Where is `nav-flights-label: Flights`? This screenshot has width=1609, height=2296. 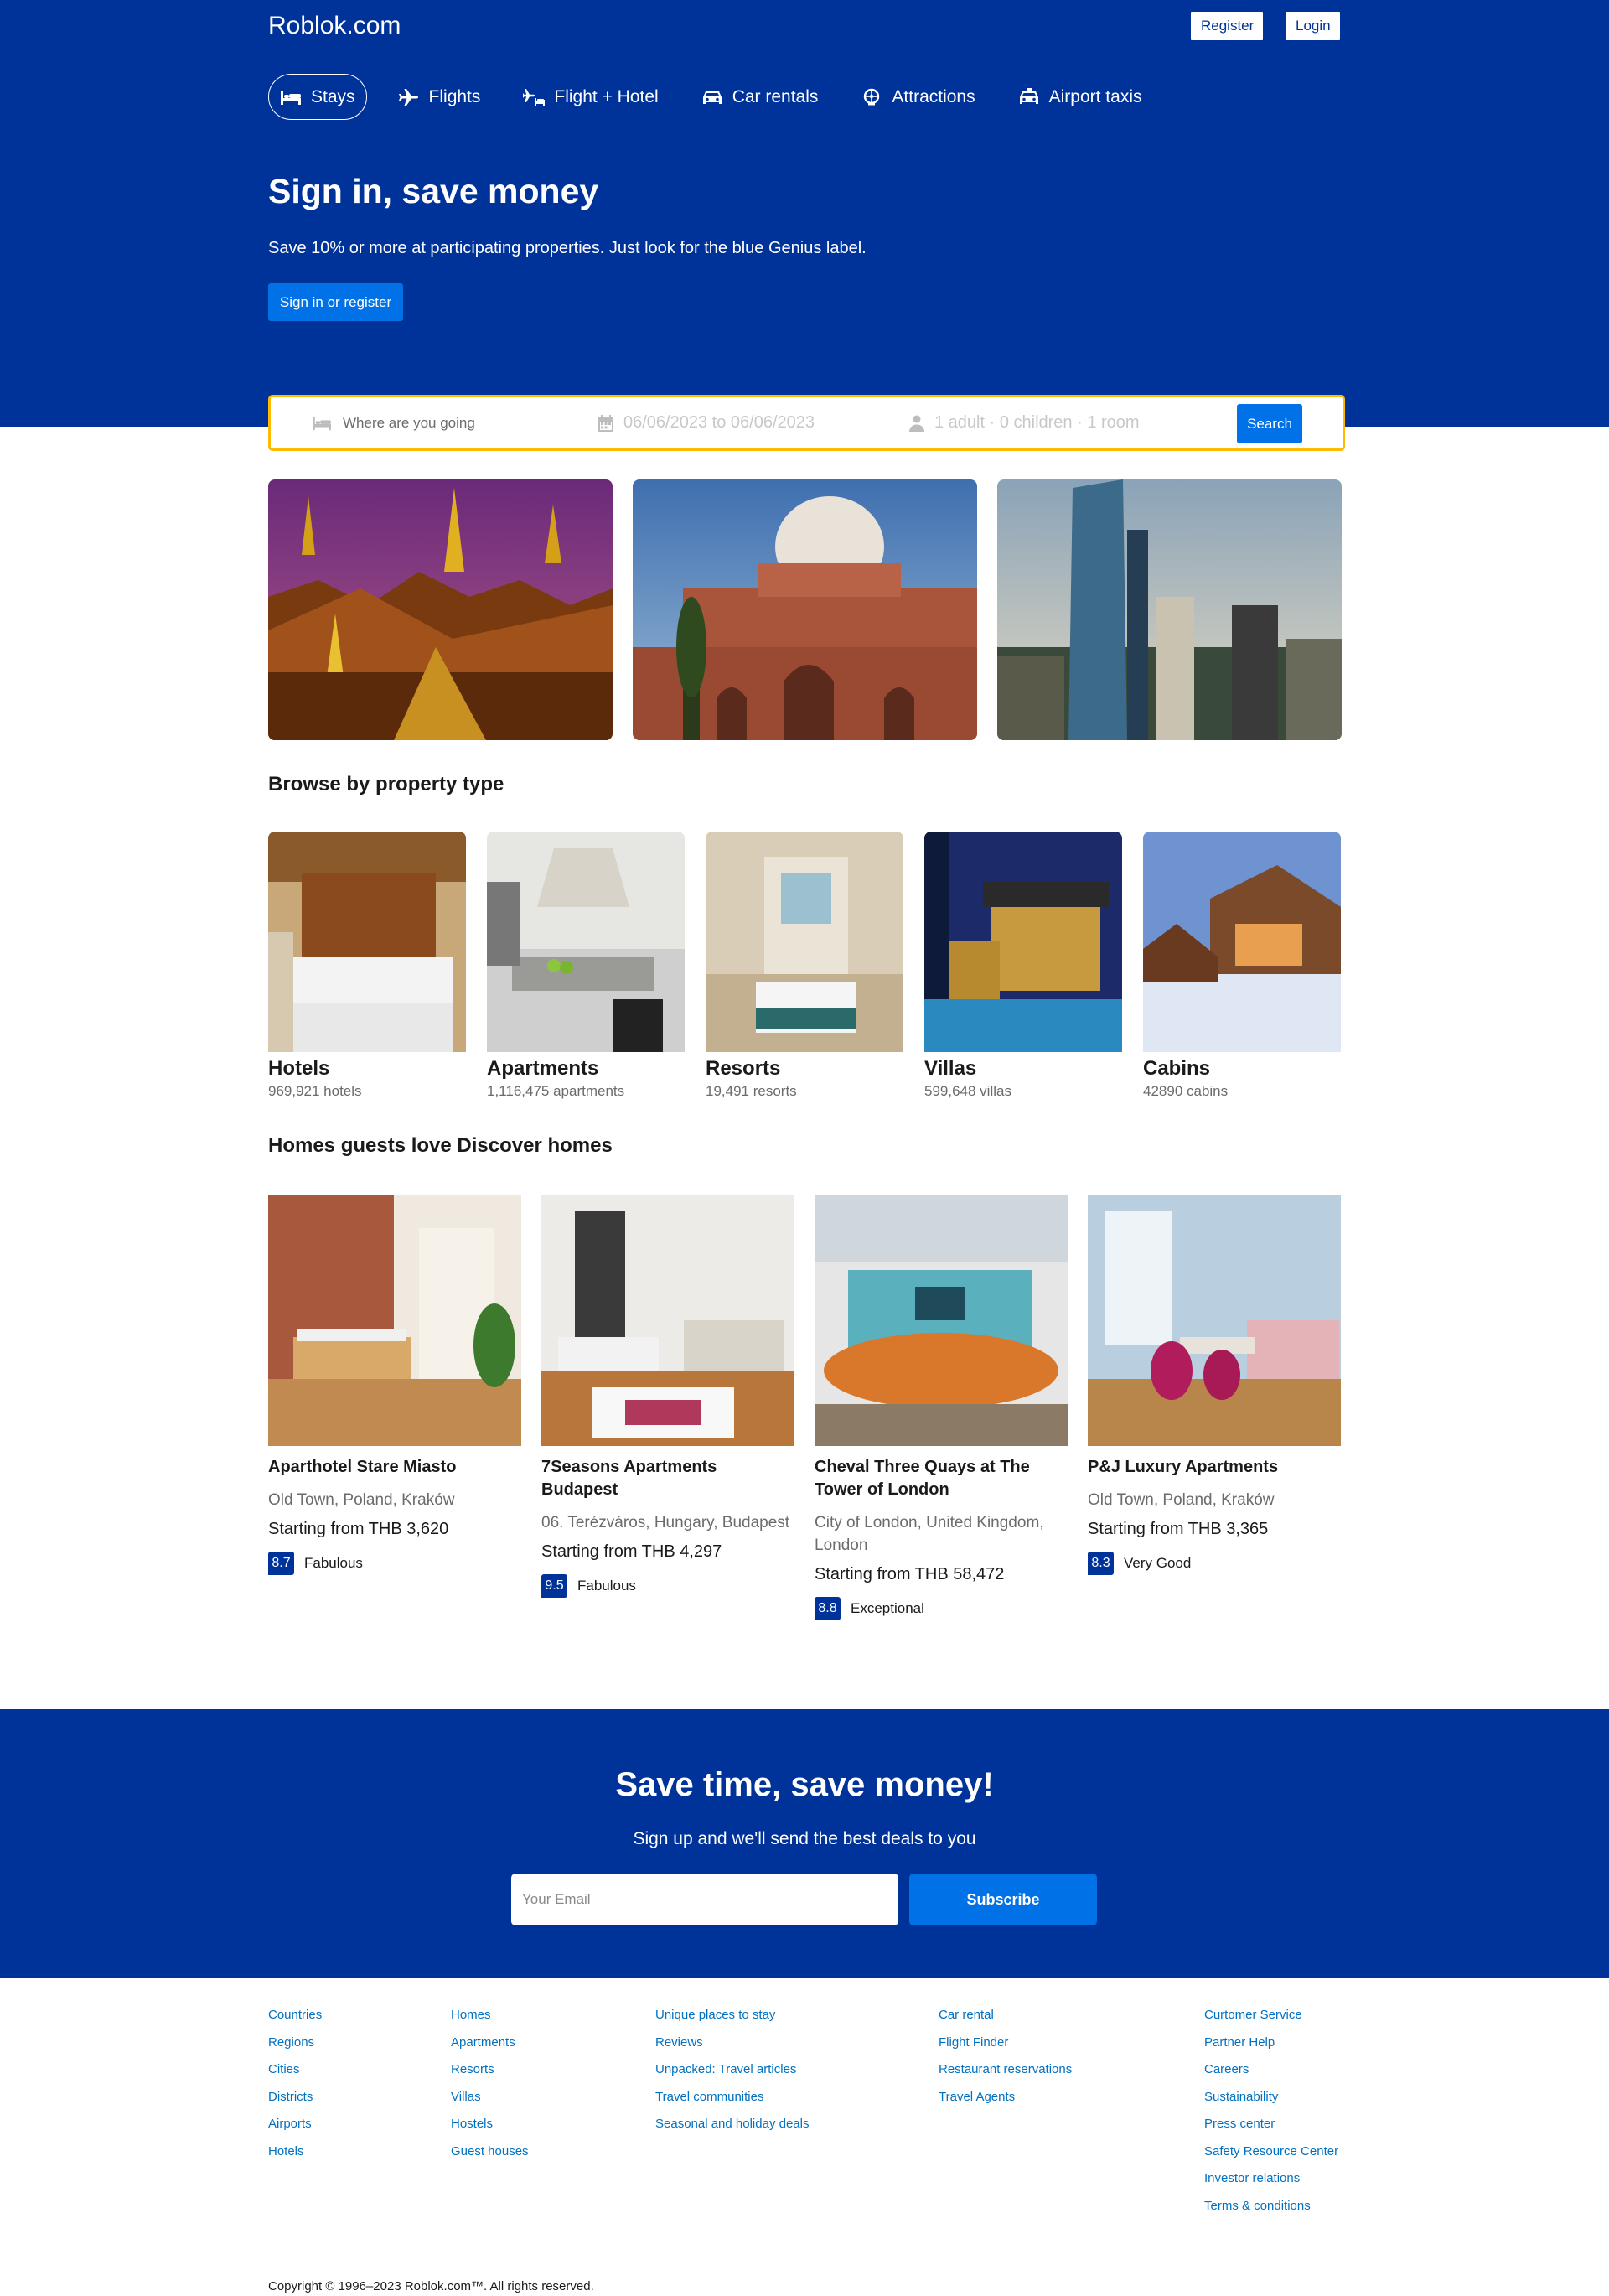
nav-flights-label: Flights is located at coordinates (455, 96).